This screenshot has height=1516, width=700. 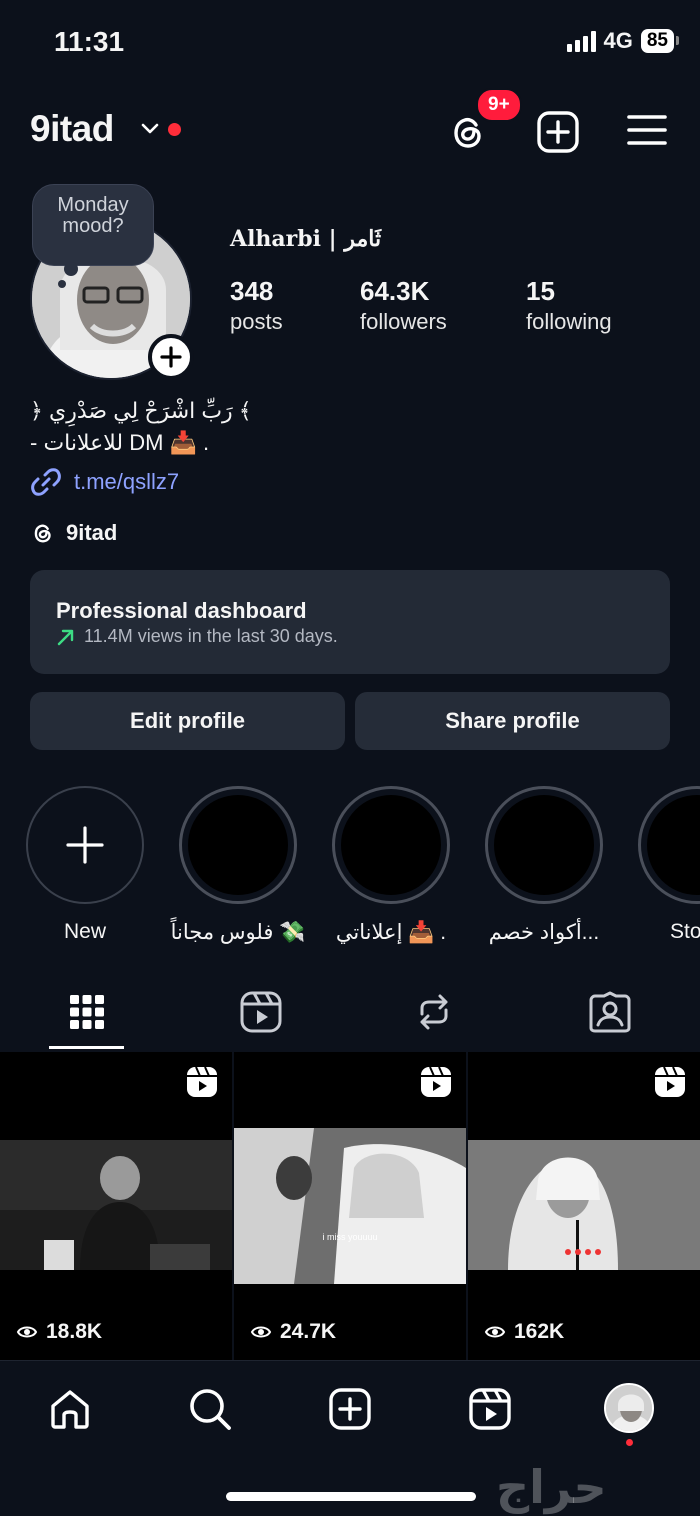 I want to click on tab-reposts, so click(x=434, y=1012).